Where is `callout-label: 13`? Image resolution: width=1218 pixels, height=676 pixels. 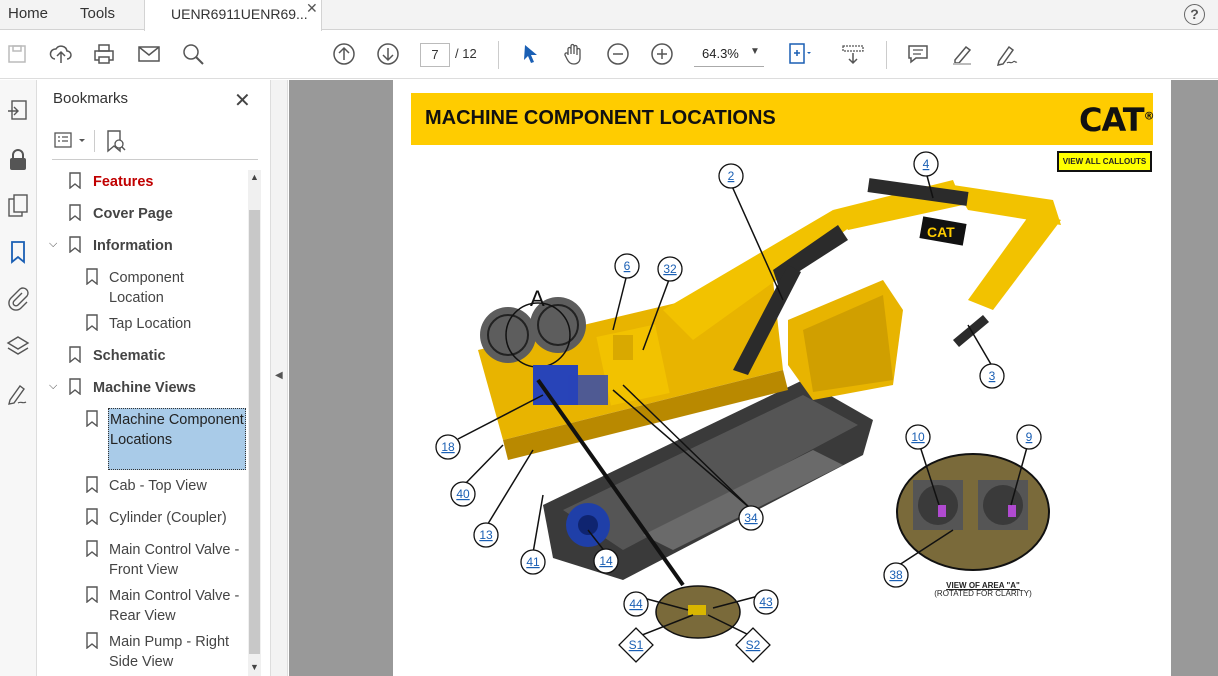 callout-label: 13 is located at coordinates (486, 535).